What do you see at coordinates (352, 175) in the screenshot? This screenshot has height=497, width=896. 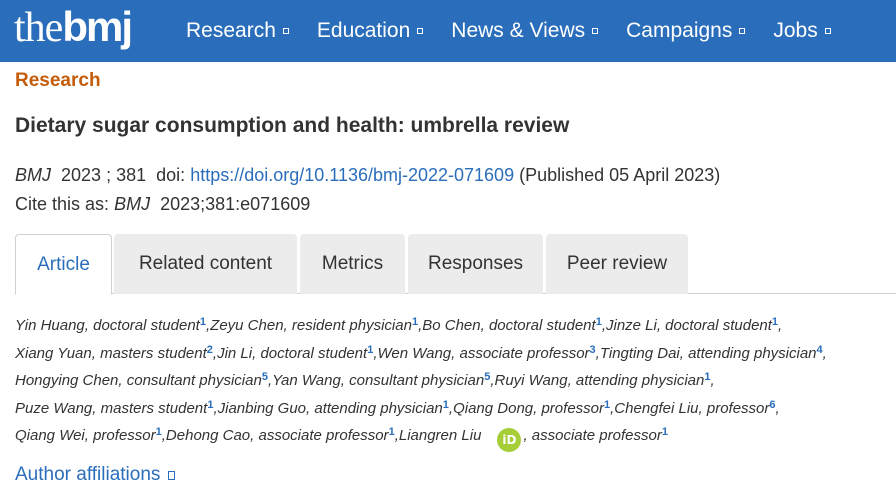 I see `doi-link: https://doi.org/10.1136/bmj-2022-071609` at bounding box center [352, 175].